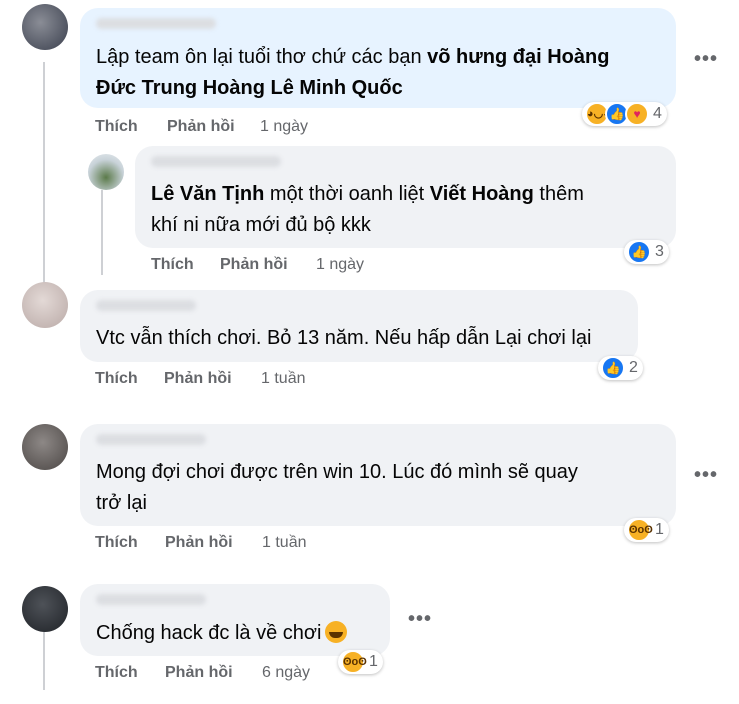 The image size is (739, 704). What do you see at coordinates (659, 251) in the screenshot?
I see `reaction-count: 3` at bounding box center [659, 251].